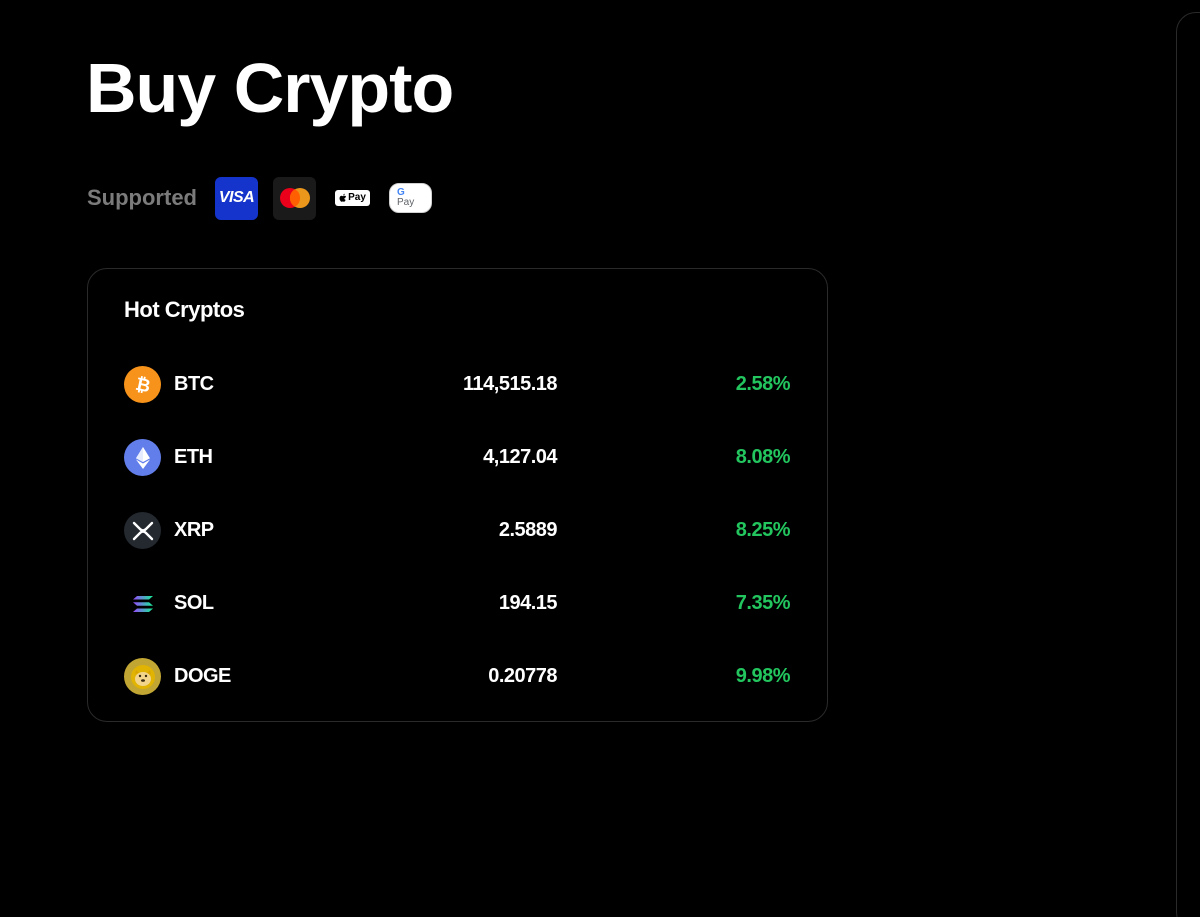  Describe the element at coordinates (763, 384) in the screenshot. I see `coin-change: 2.58%` at that location.